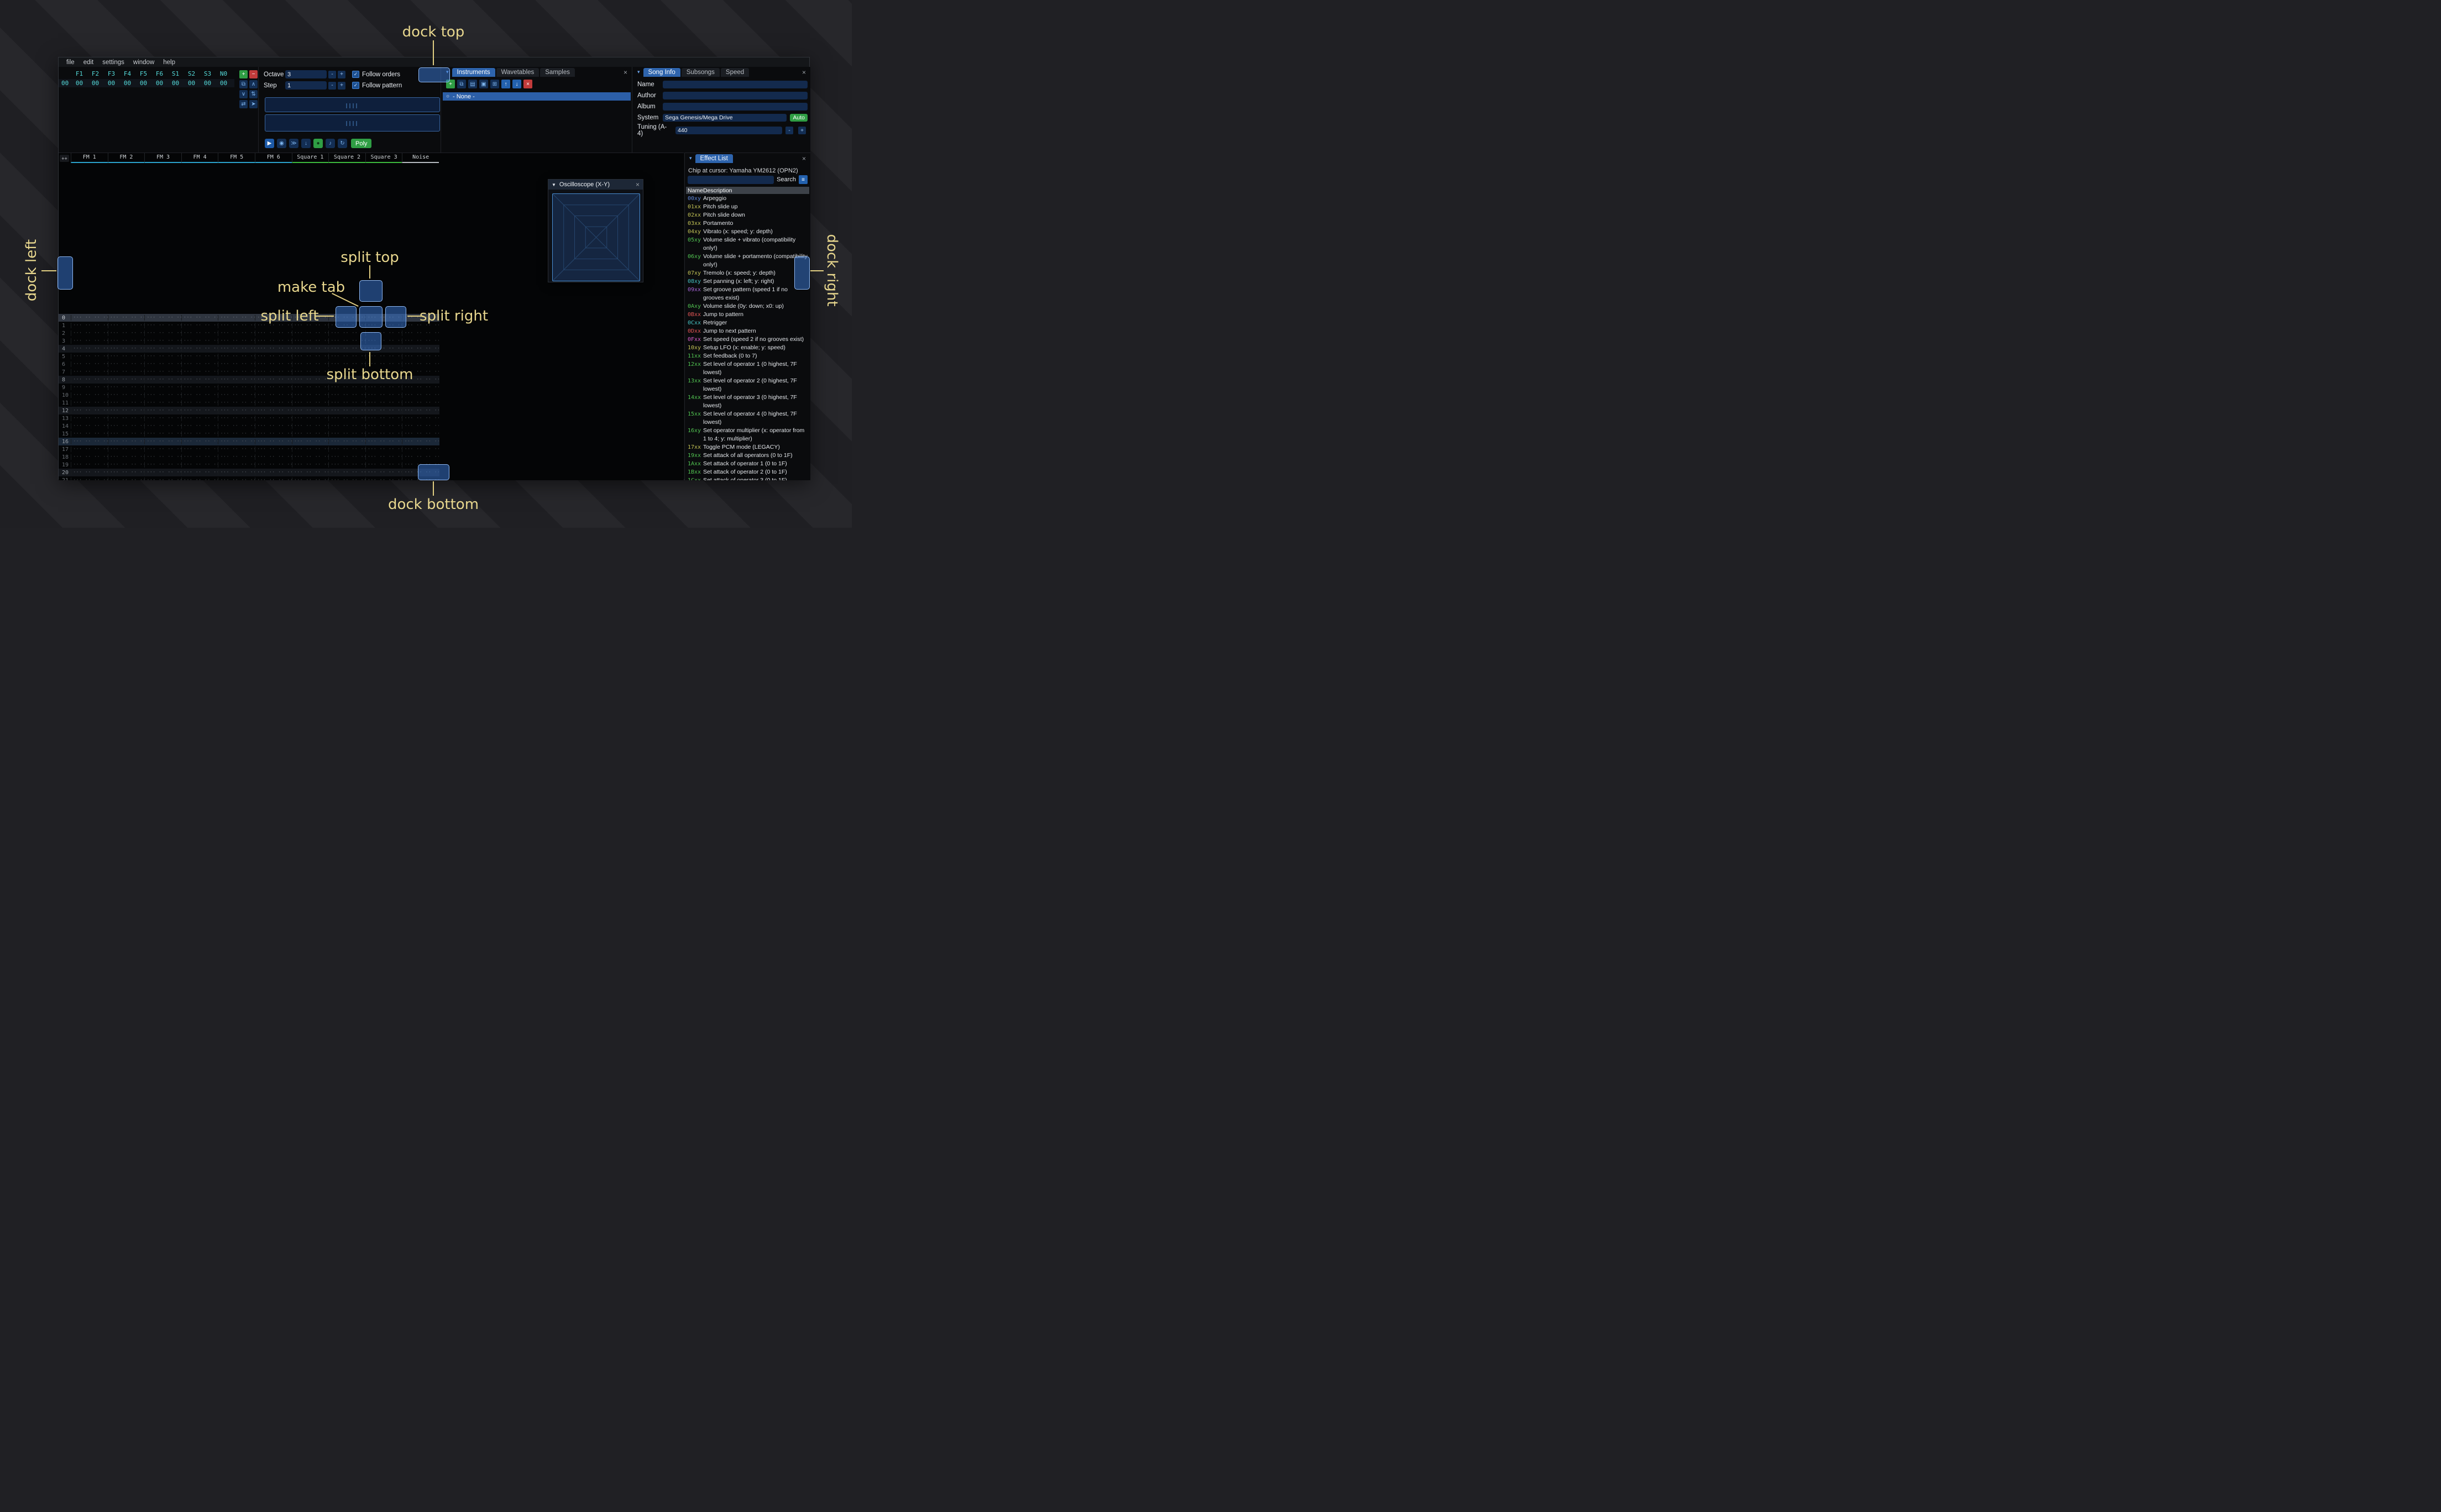  Describe the element at coordinates (310, 158) in the screenshot. I see `channel-header: Square 1` at that location.